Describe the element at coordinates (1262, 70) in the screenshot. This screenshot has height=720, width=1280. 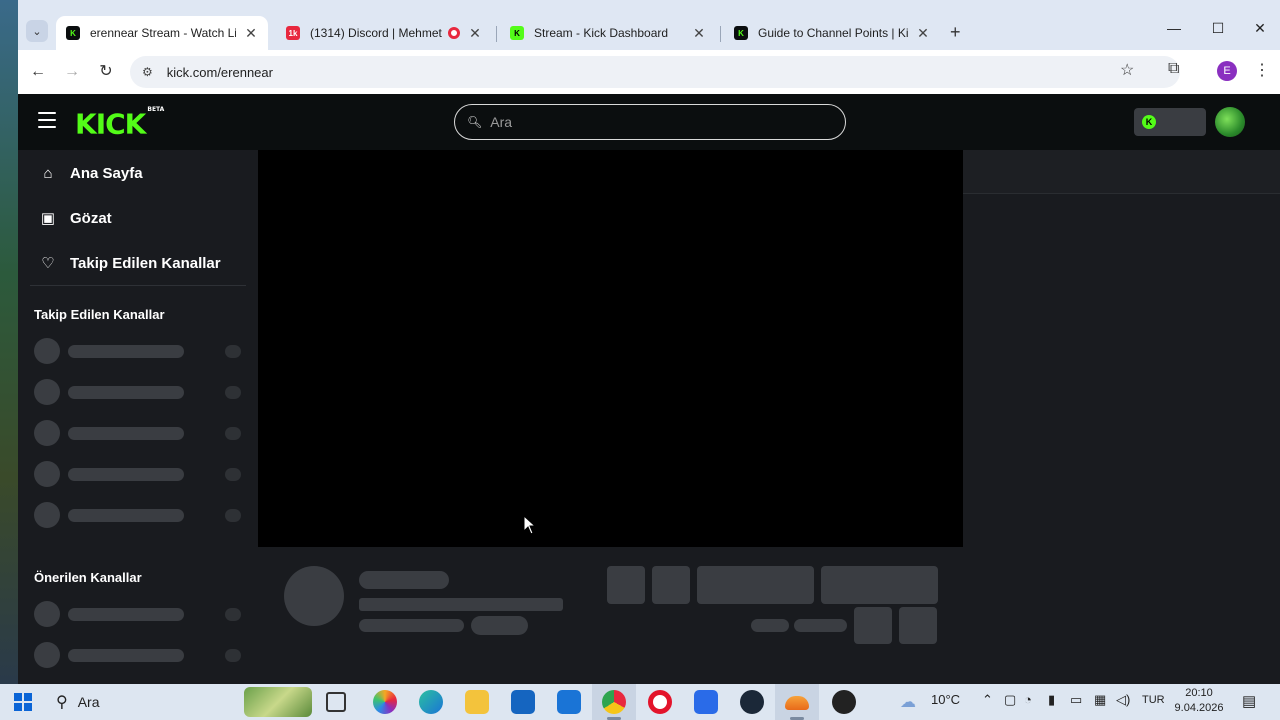
I see `browser-menu-icon: ⋮` at that location.